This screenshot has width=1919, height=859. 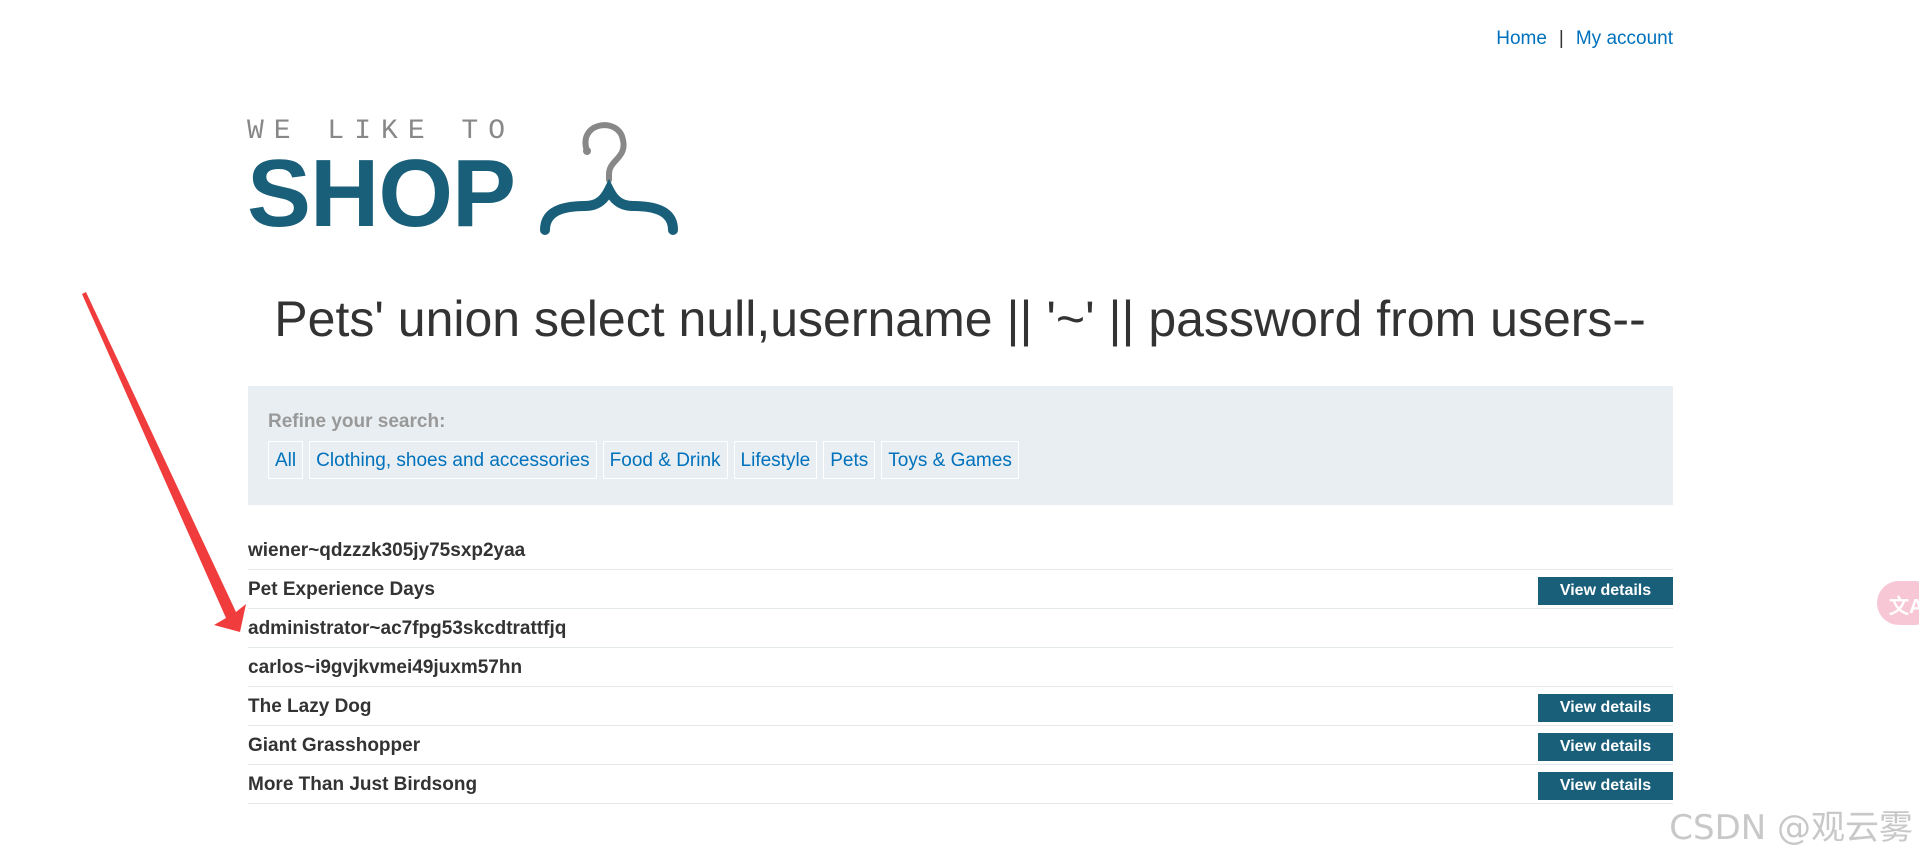 I want to click on filter-lifestyle: Lifestyle, so click(x=775, y=460).